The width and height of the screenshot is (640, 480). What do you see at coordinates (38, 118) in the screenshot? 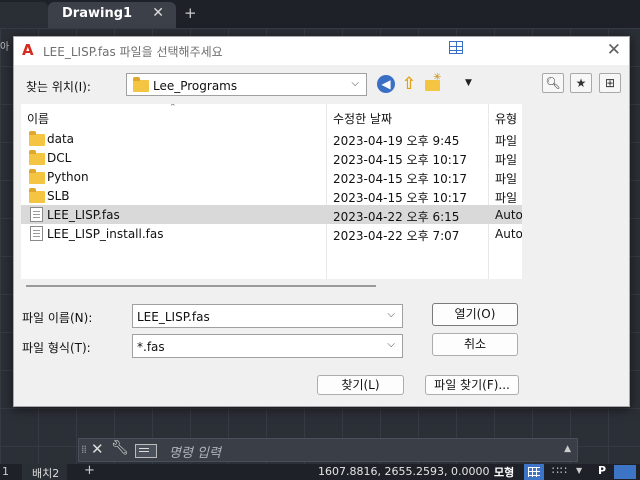
I see `column-header-name: 이름` at bounding box center [38, 118].